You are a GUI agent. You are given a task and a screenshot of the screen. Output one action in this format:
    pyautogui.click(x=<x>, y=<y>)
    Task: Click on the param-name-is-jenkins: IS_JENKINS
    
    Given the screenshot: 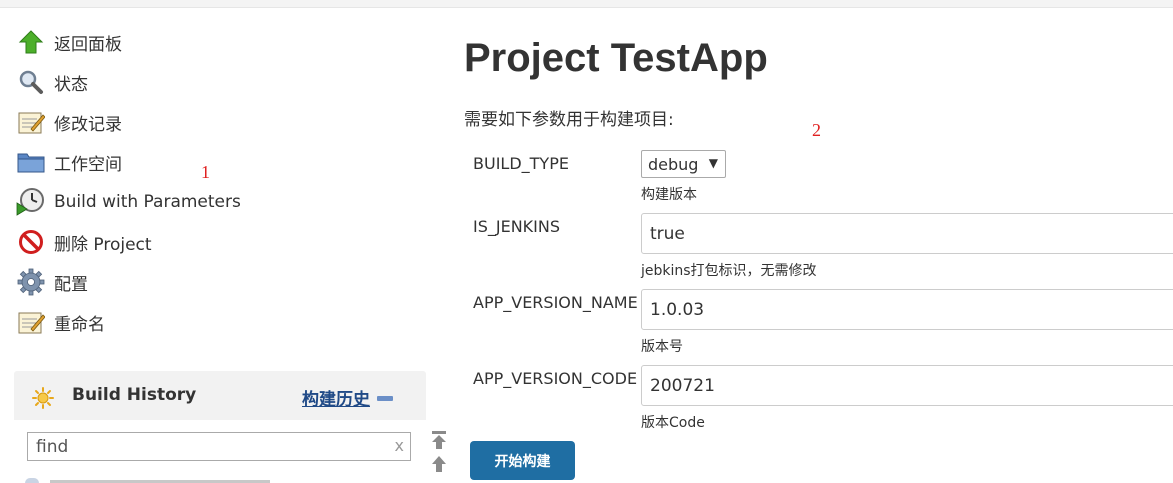 What is the action you would take?
    pyautogui.click(x=517, y=226)
    